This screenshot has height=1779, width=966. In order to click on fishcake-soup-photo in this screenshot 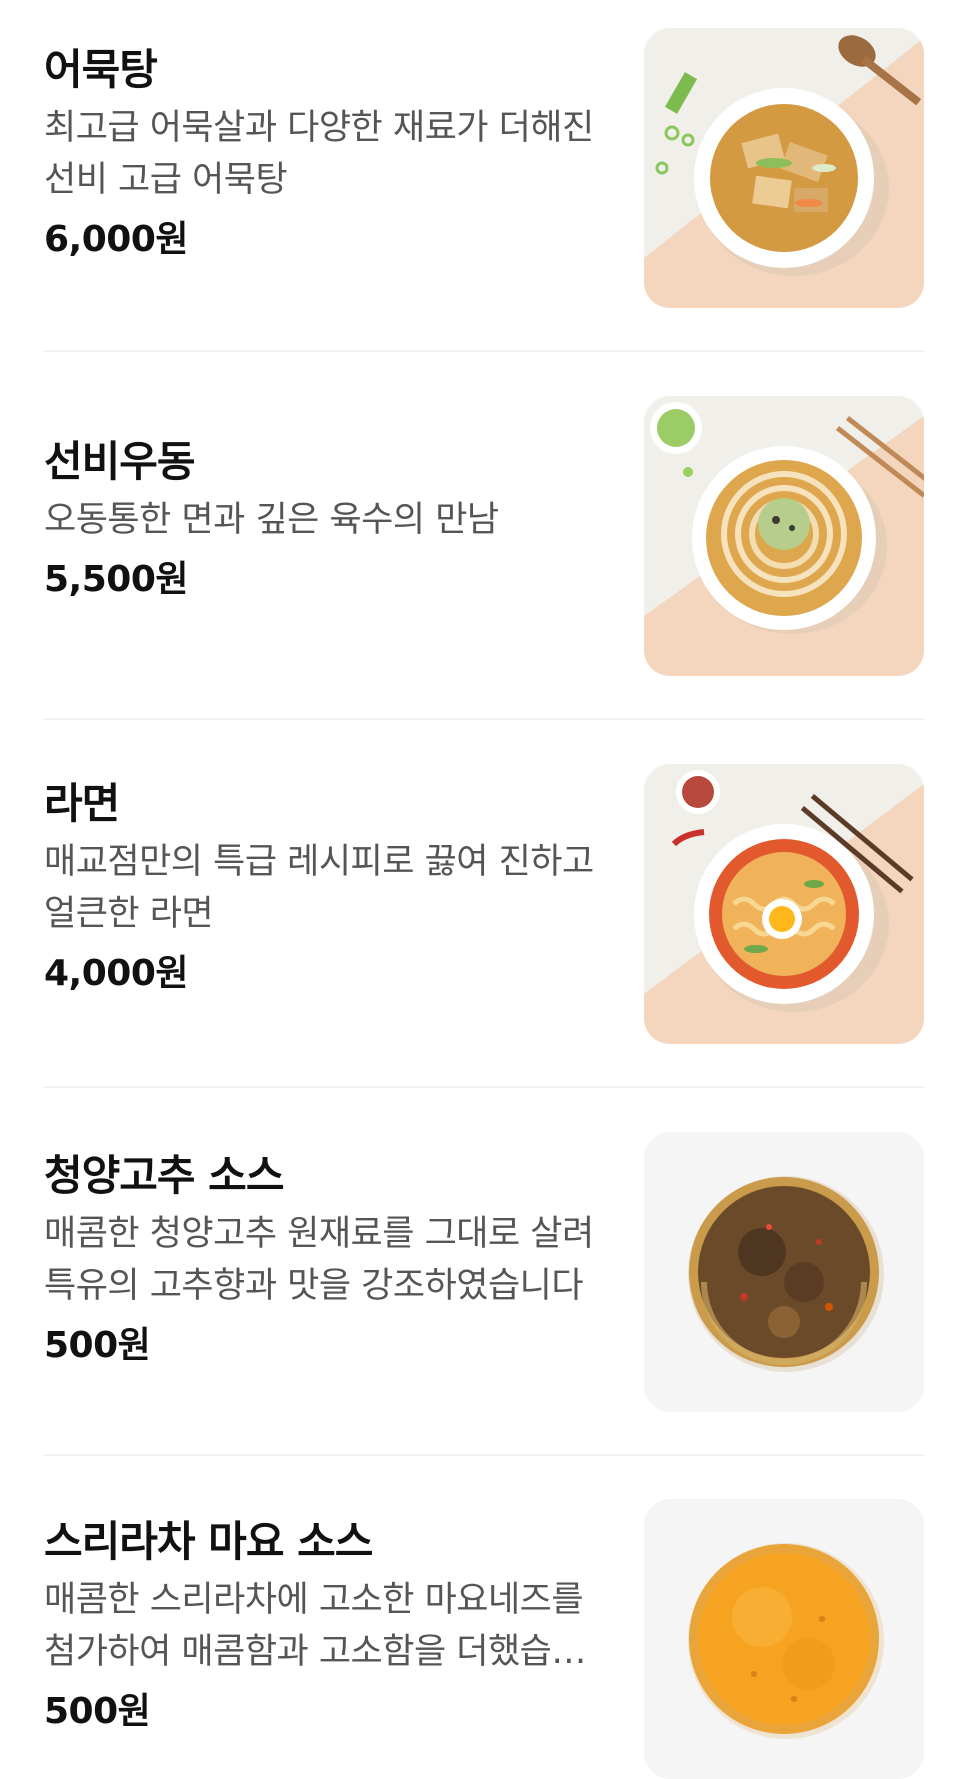, I will do `click(784, 168)`.